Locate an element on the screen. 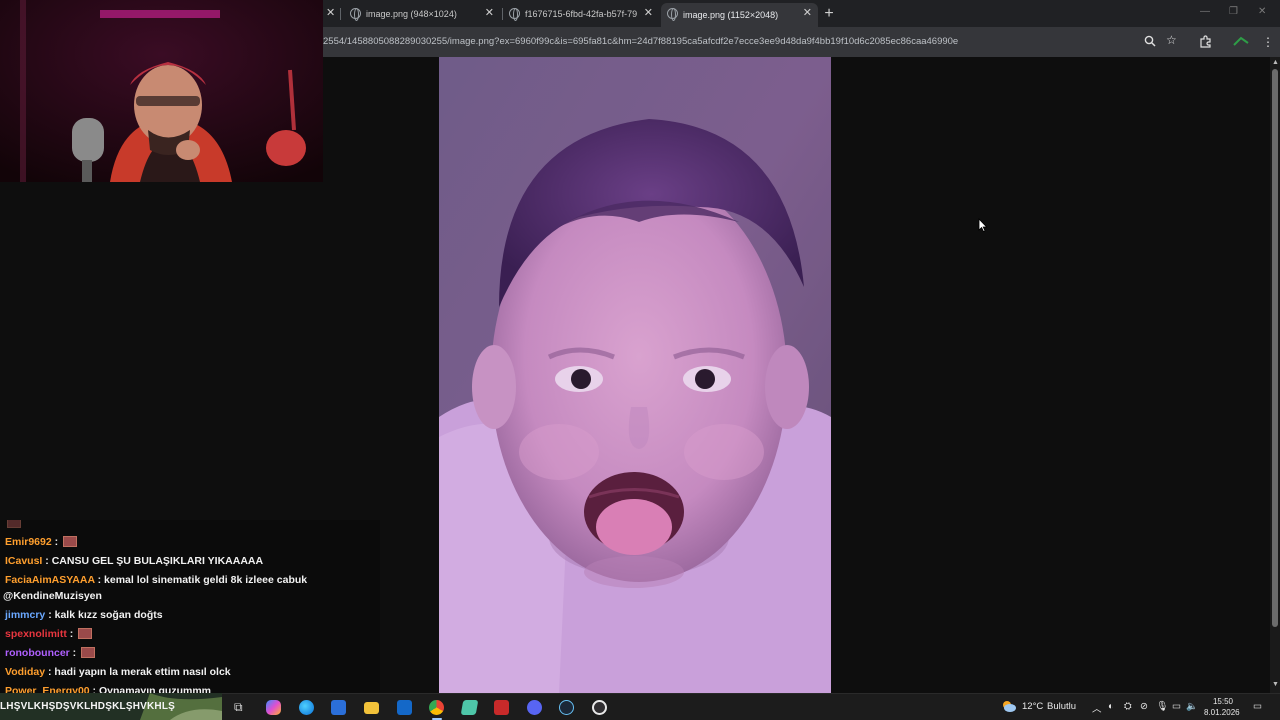 Image resolution: width=1280 pixels, height=720 pixels. tab-title: f1676715-6fbd-42fa-b57f-793! is located at coordinates (581, 14).